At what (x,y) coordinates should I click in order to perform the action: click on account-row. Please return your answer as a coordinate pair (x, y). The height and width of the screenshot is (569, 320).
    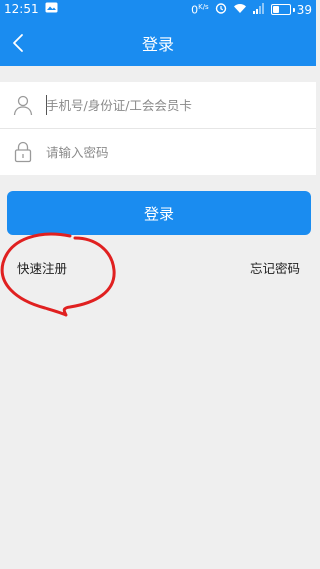
    Looking at the image, I should click on (158, 105).